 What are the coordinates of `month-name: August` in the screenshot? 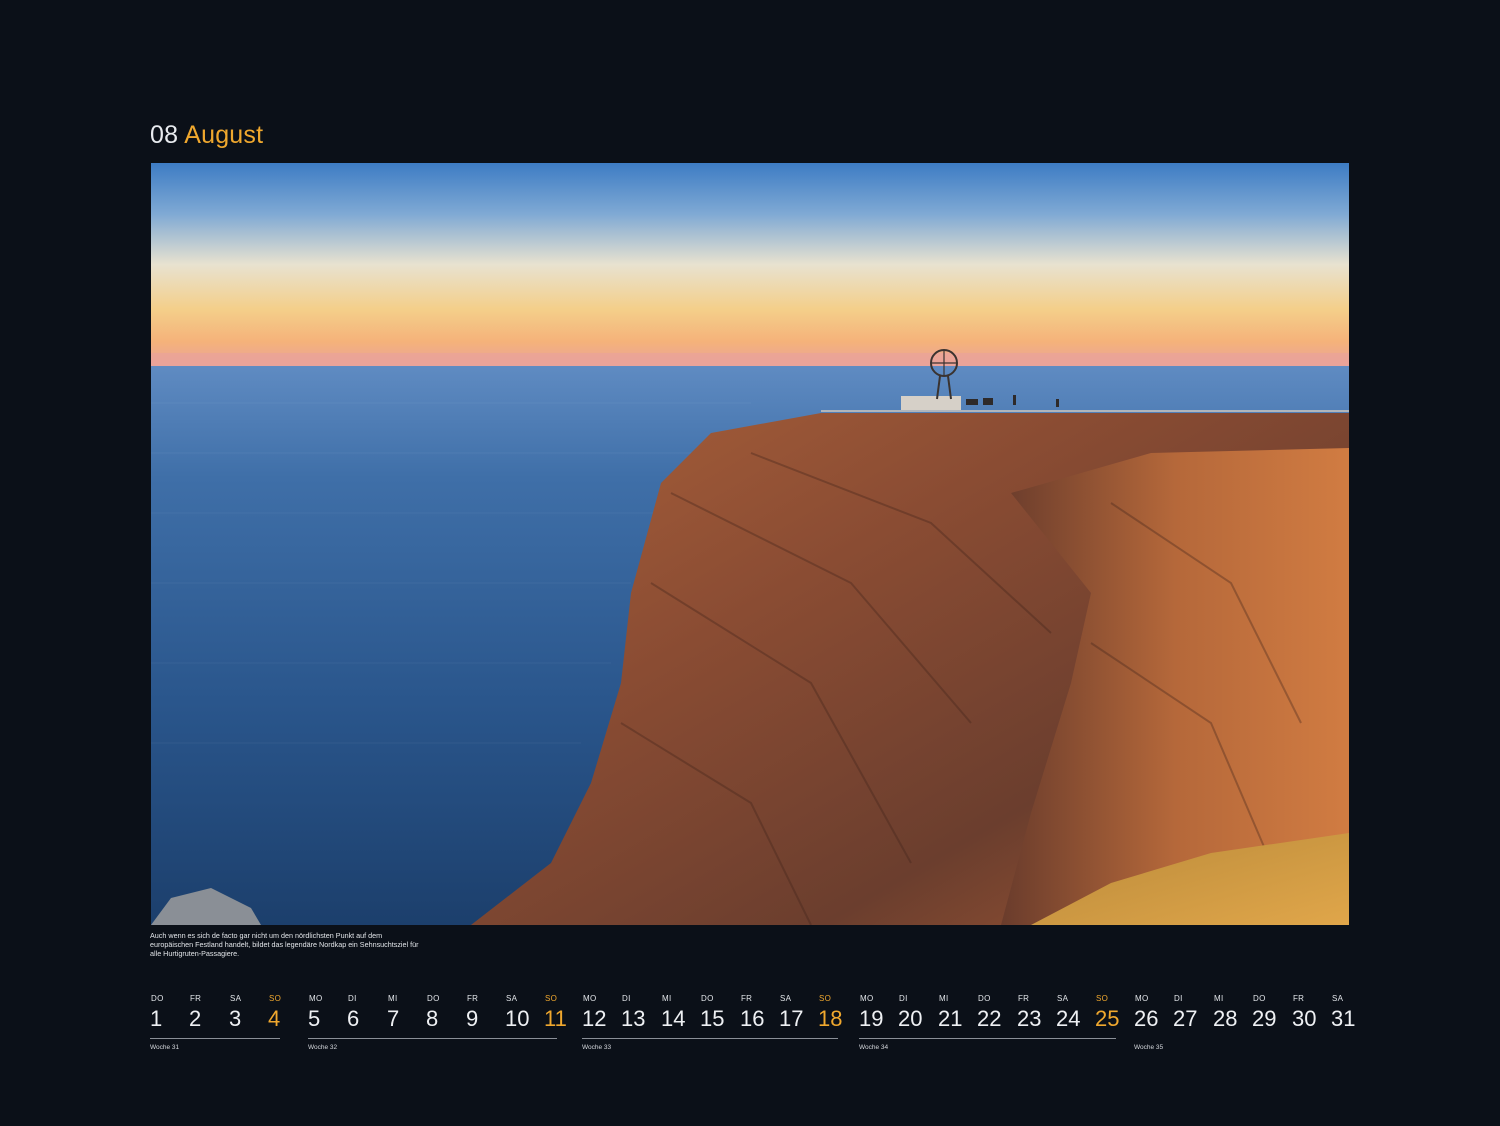 It's located at (224, 135).